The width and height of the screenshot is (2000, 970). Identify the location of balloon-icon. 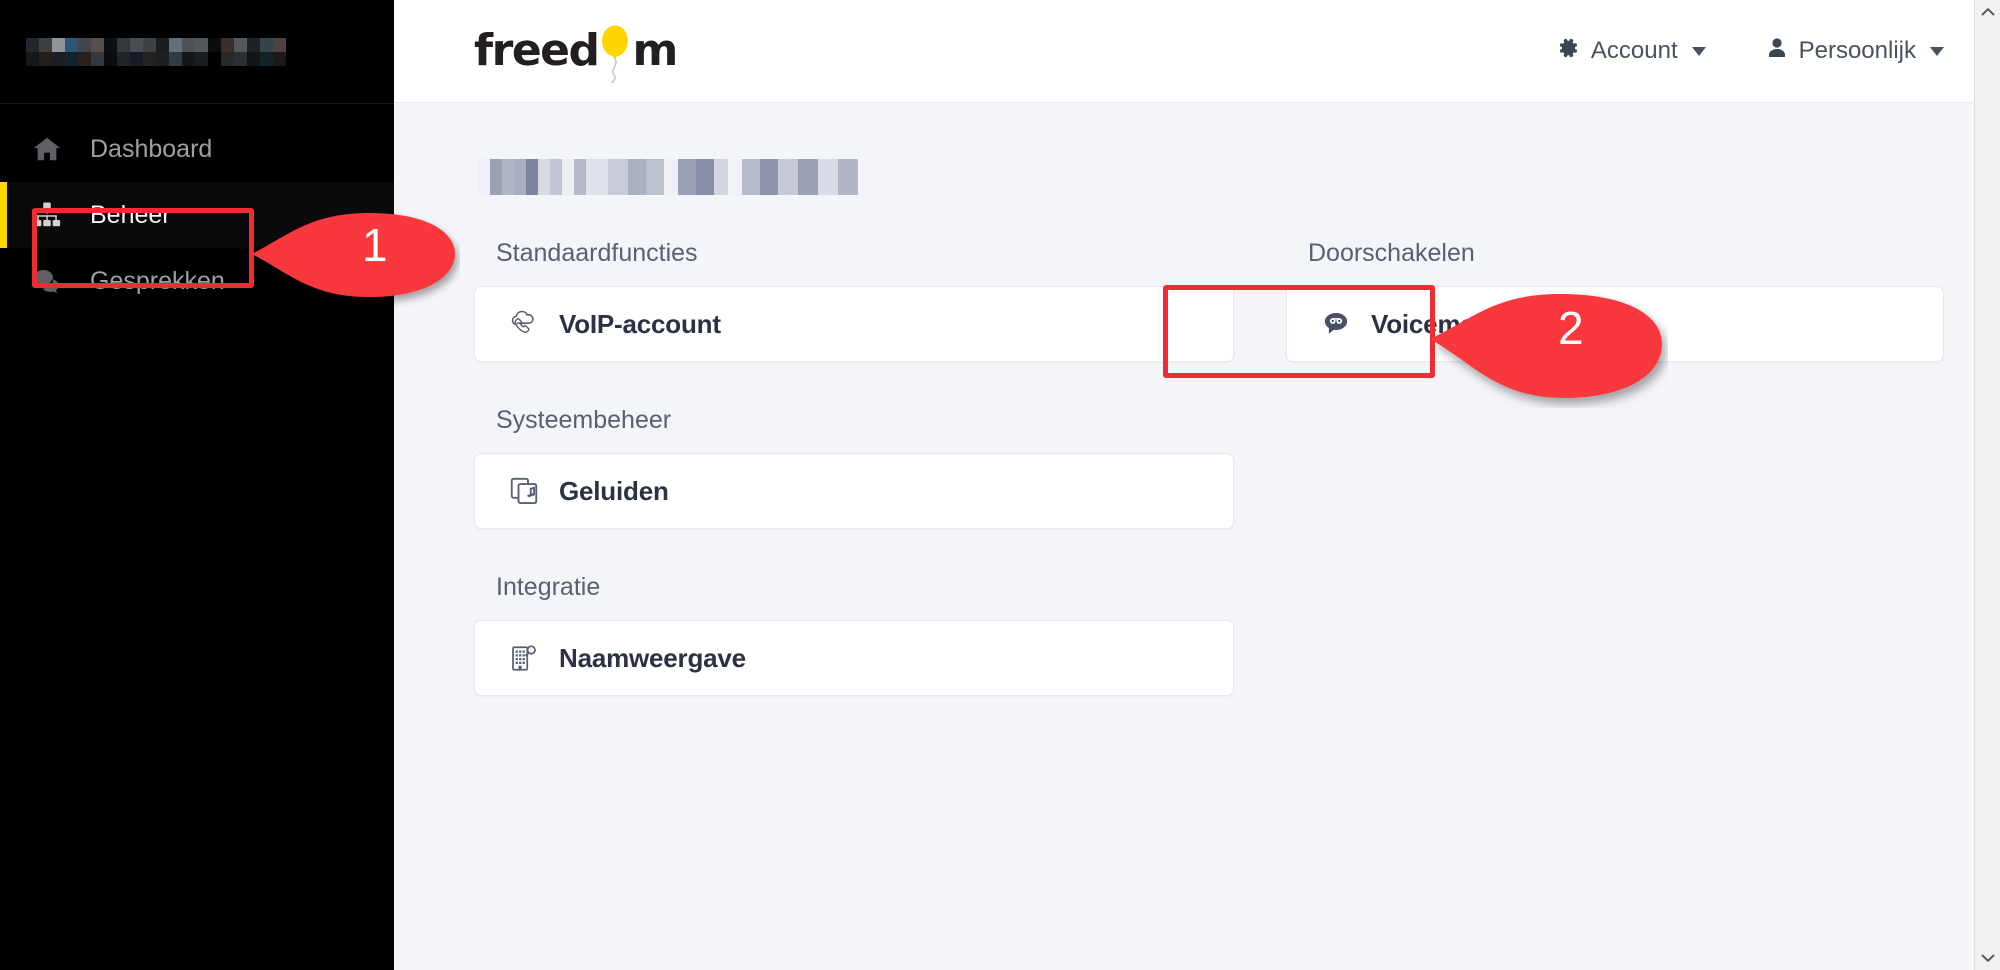
(616, 54).